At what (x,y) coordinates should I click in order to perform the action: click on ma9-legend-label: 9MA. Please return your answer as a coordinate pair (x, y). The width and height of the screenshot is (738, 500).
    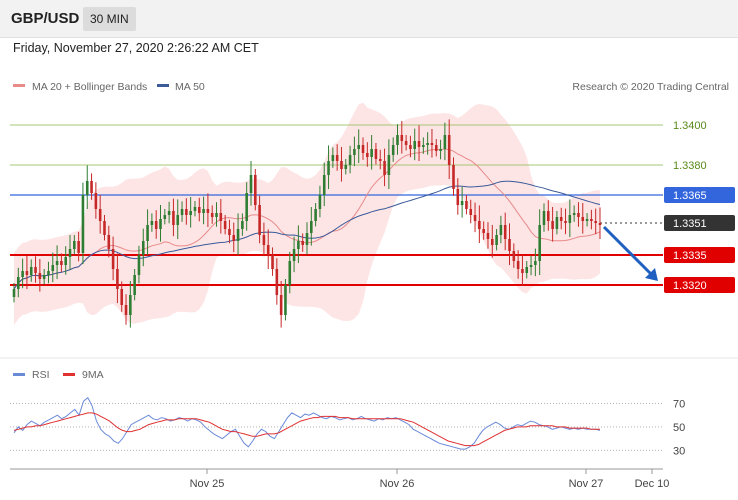
    Looking at the image, I should click on (93, 375).